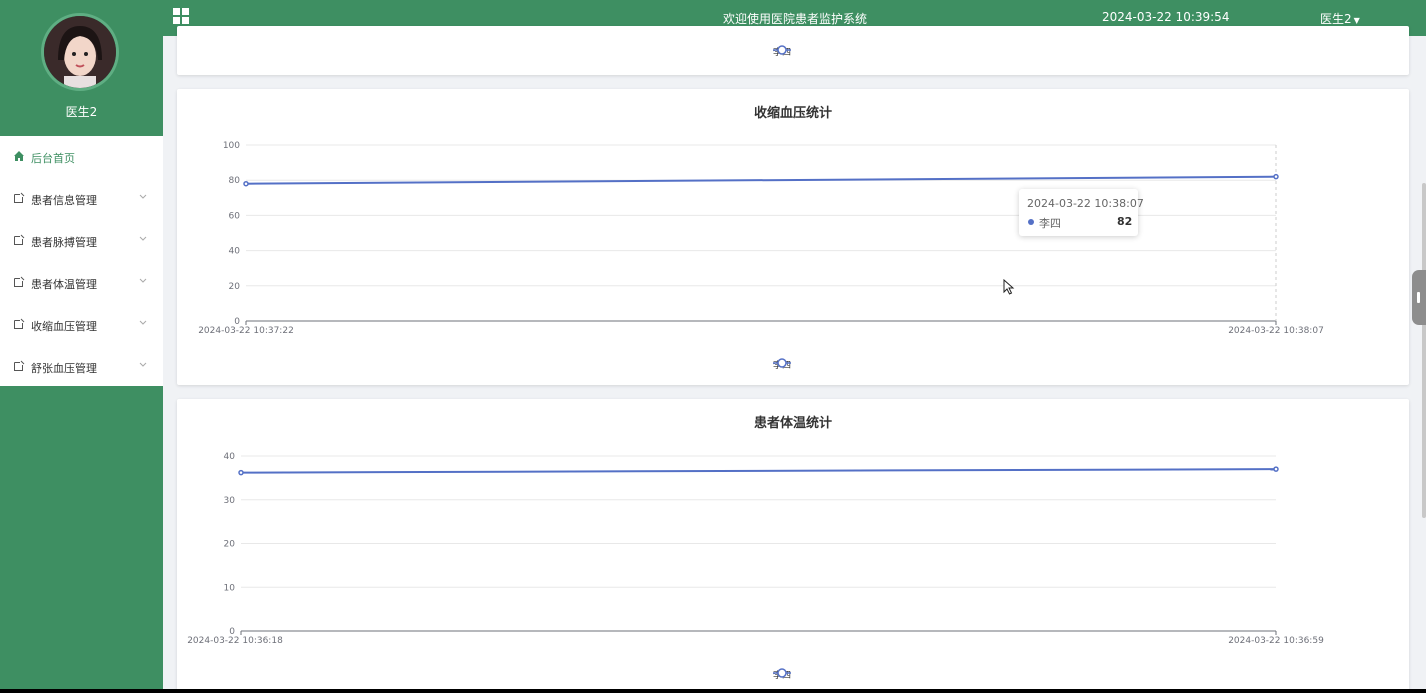 Image resolution: width=1426 pixels, height=693 pixels. Describe the element at coordinates (235, 216) in the screenshot. I see `y-tick-label: 60` at that location.